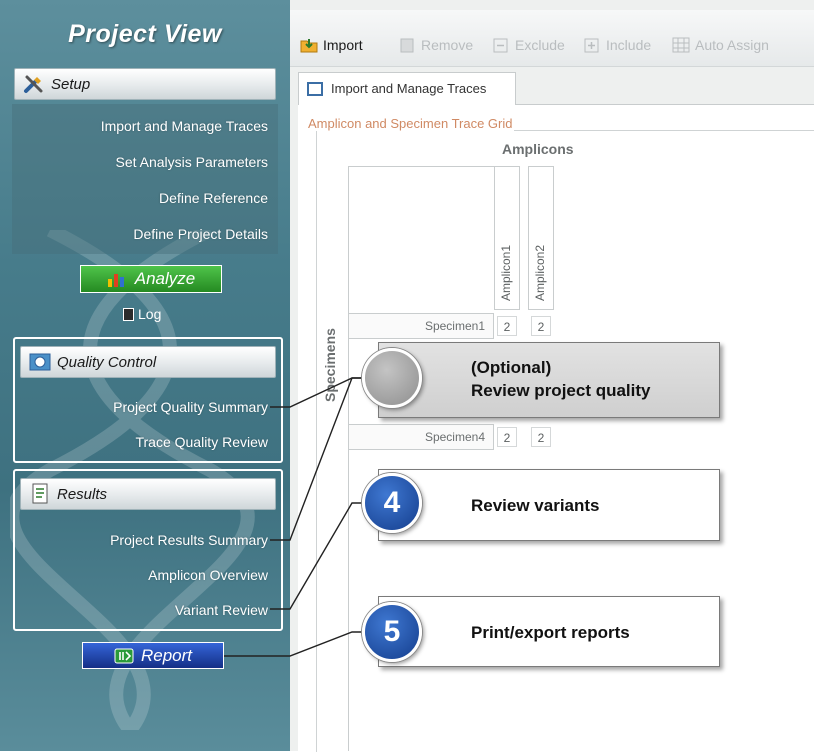  What do you see at coordinates (315, 89) in the screenshot?
I see `window-icon` at bounding box center [315, 89].